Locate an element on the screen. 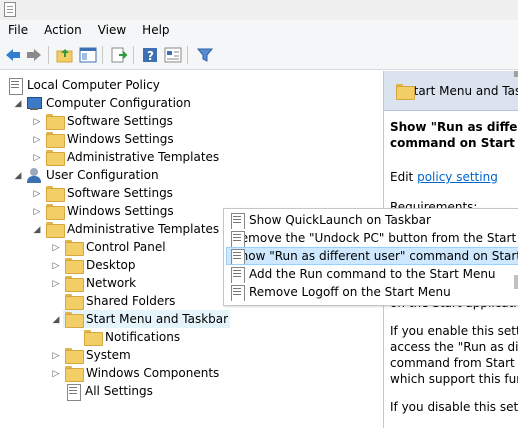 This screenshot has height=428, width=518. scrollbar is located at coordinates (516, 74).